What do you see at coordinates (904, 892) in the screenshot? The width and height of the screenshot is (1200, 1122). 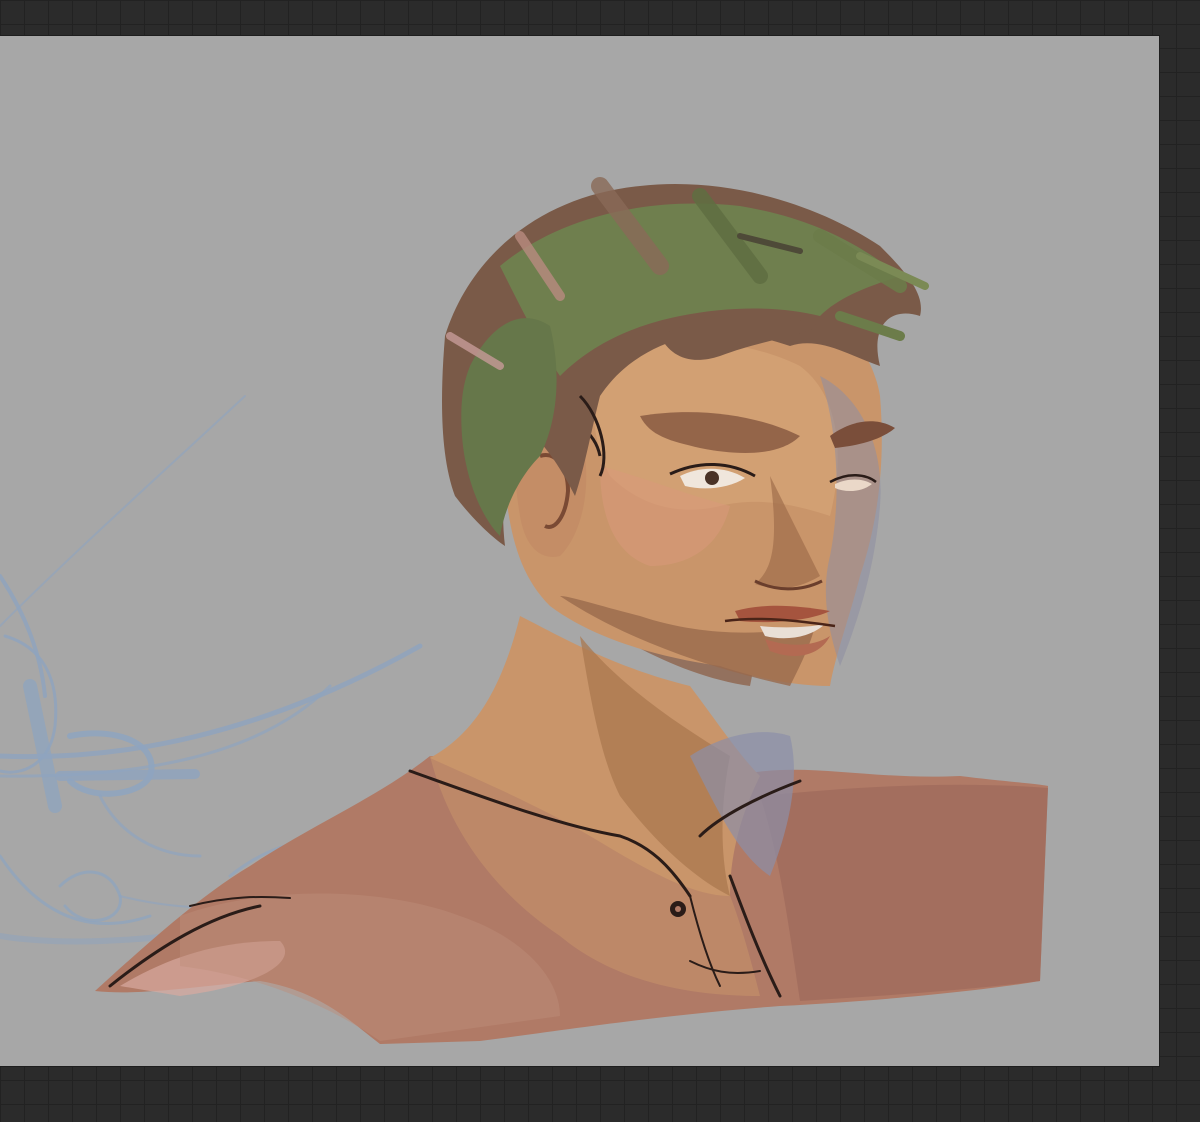 I see `shirt-shade` at bounding box center [904, 892].